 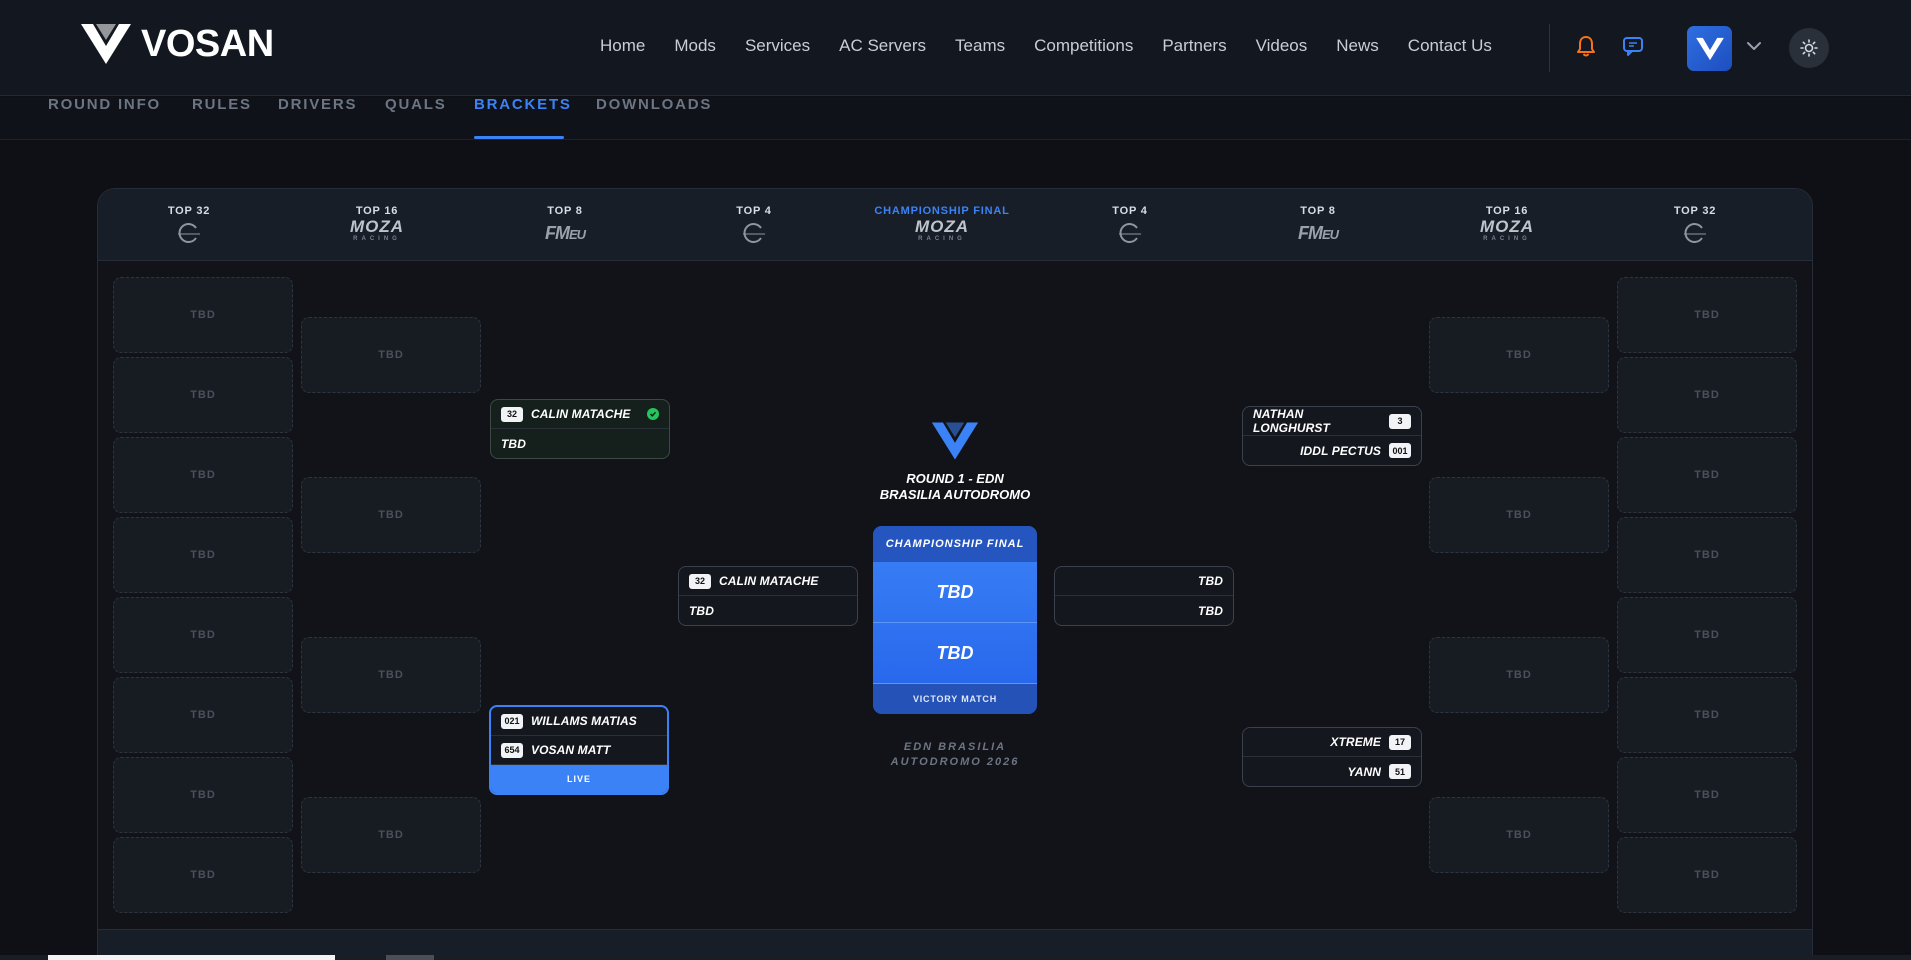 I want to click on messages-button, so click(x=1634, y=46).